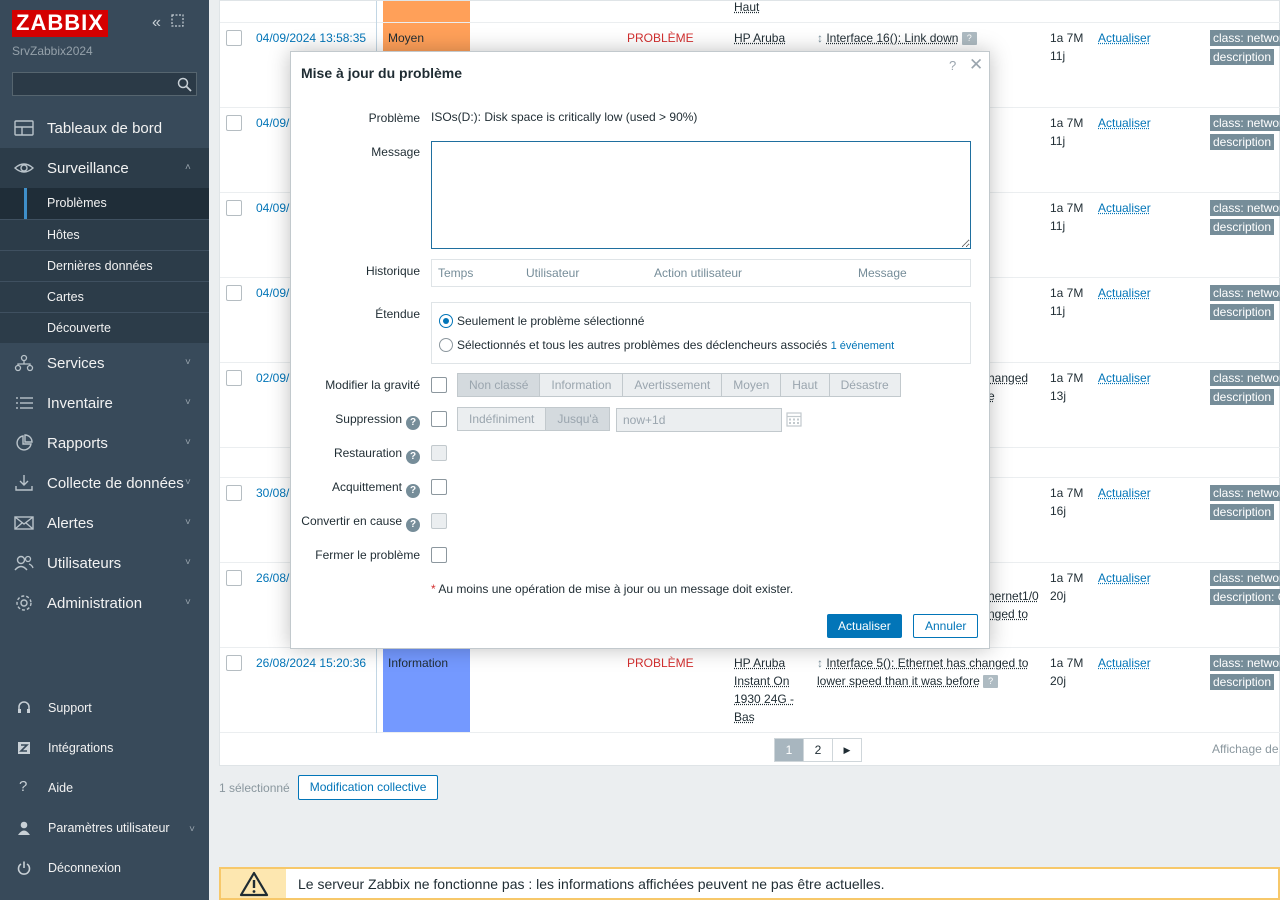 Image resolution: width=1280 pixels, height=900 pixels. What do you see at coordinates (439, 419) in the screenshot?
I see `suppress-checkbox` at bounding box center [439, 419].